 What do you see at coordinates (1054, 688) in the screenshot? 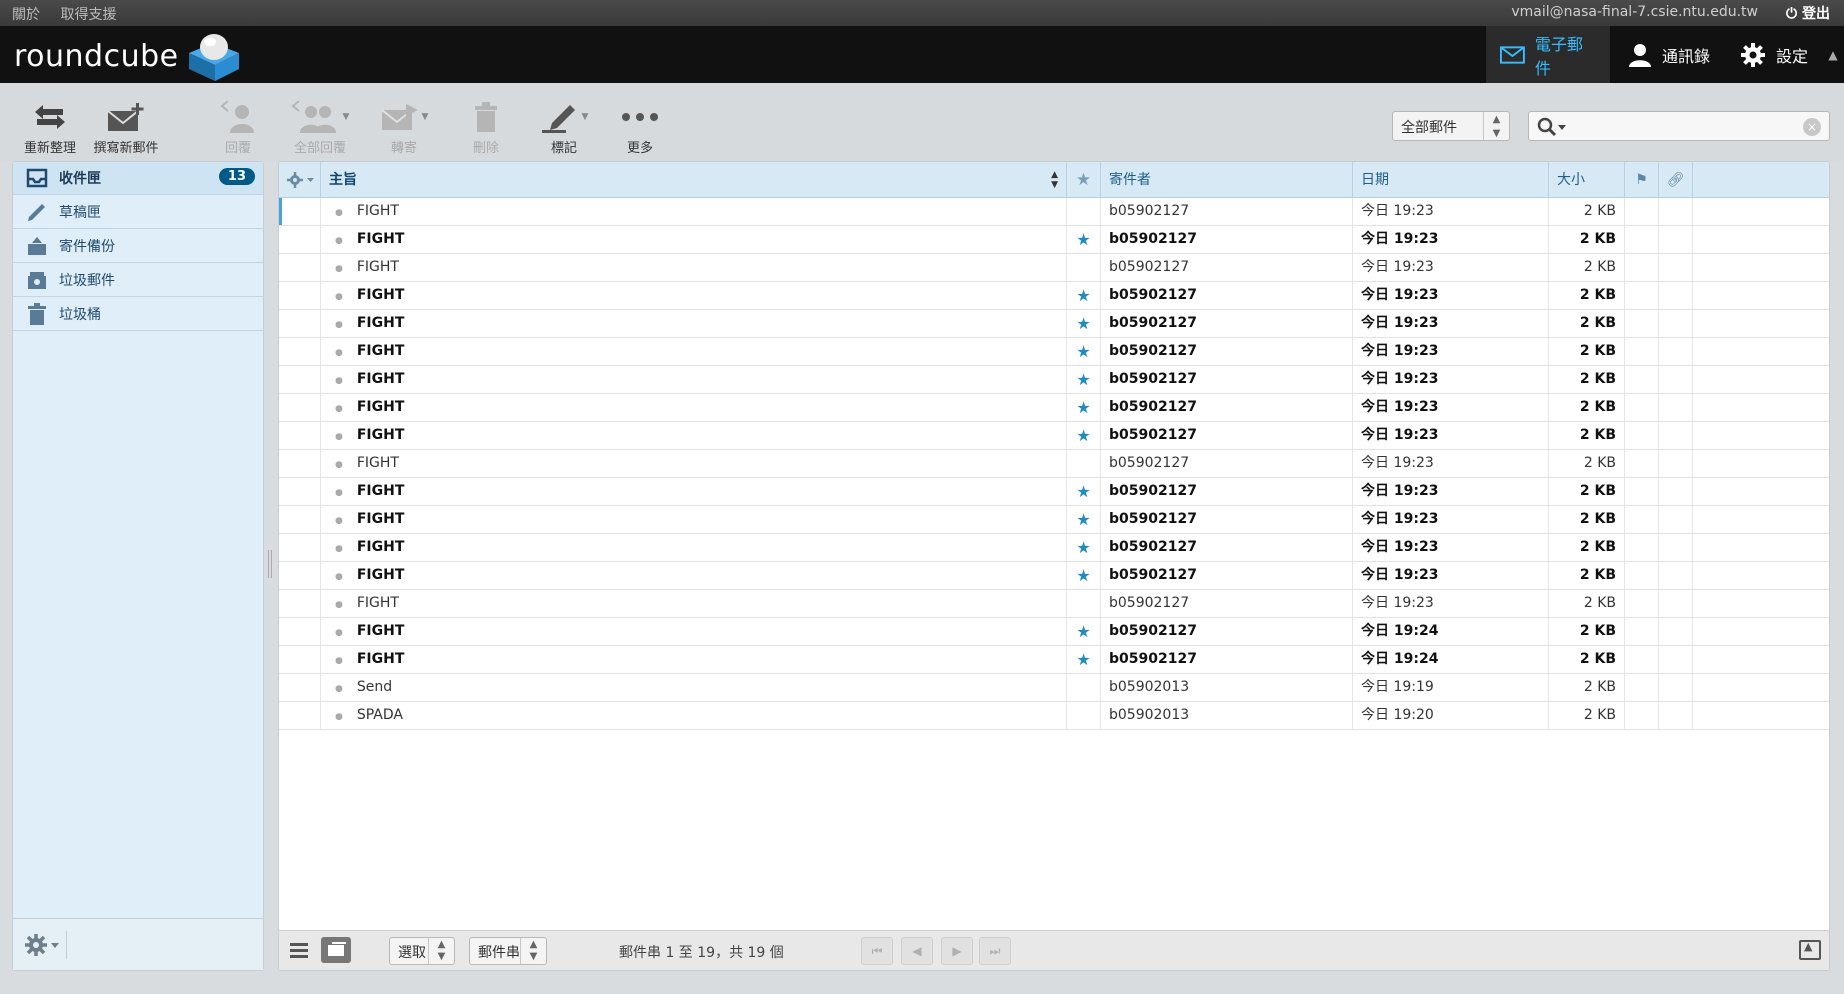
I see `table-row: ● Send b05902013 今日 19:19 2 KB` at bounding box center [1054, 688].